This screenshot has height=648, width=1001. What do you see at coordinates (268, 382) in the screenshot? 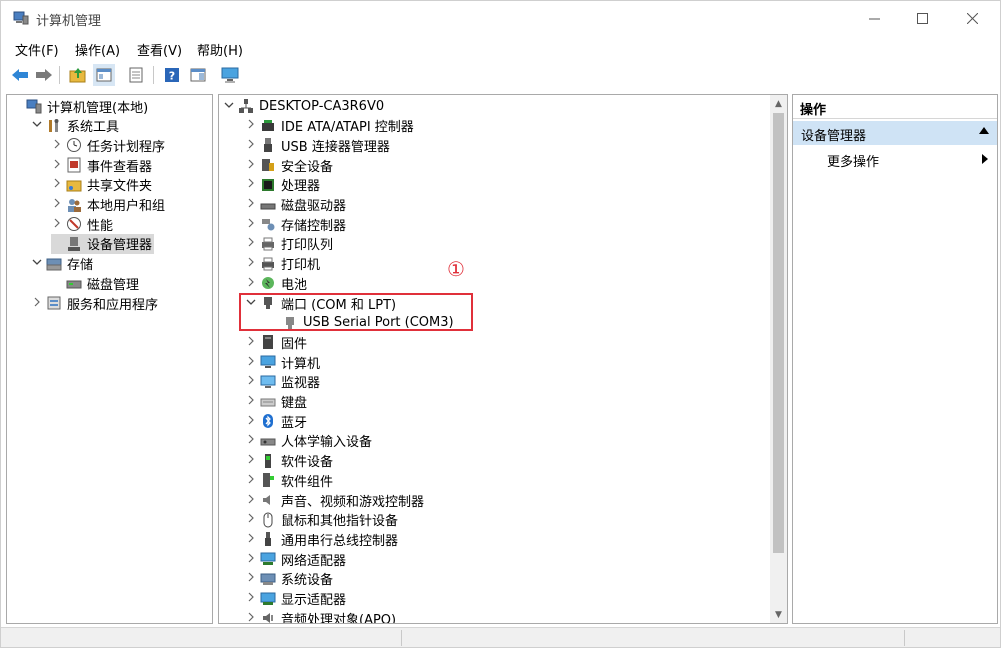
I see `monitor-icon` at bounding box center [268, 382].